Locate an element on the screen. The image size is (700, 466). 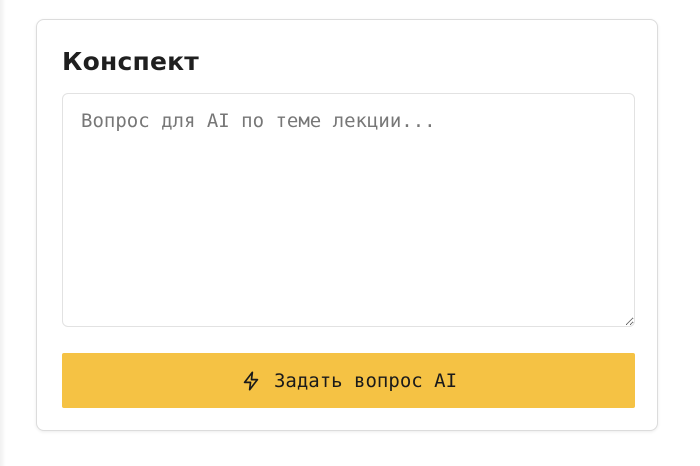
lightning-icon is located at coordinates (251, 381).